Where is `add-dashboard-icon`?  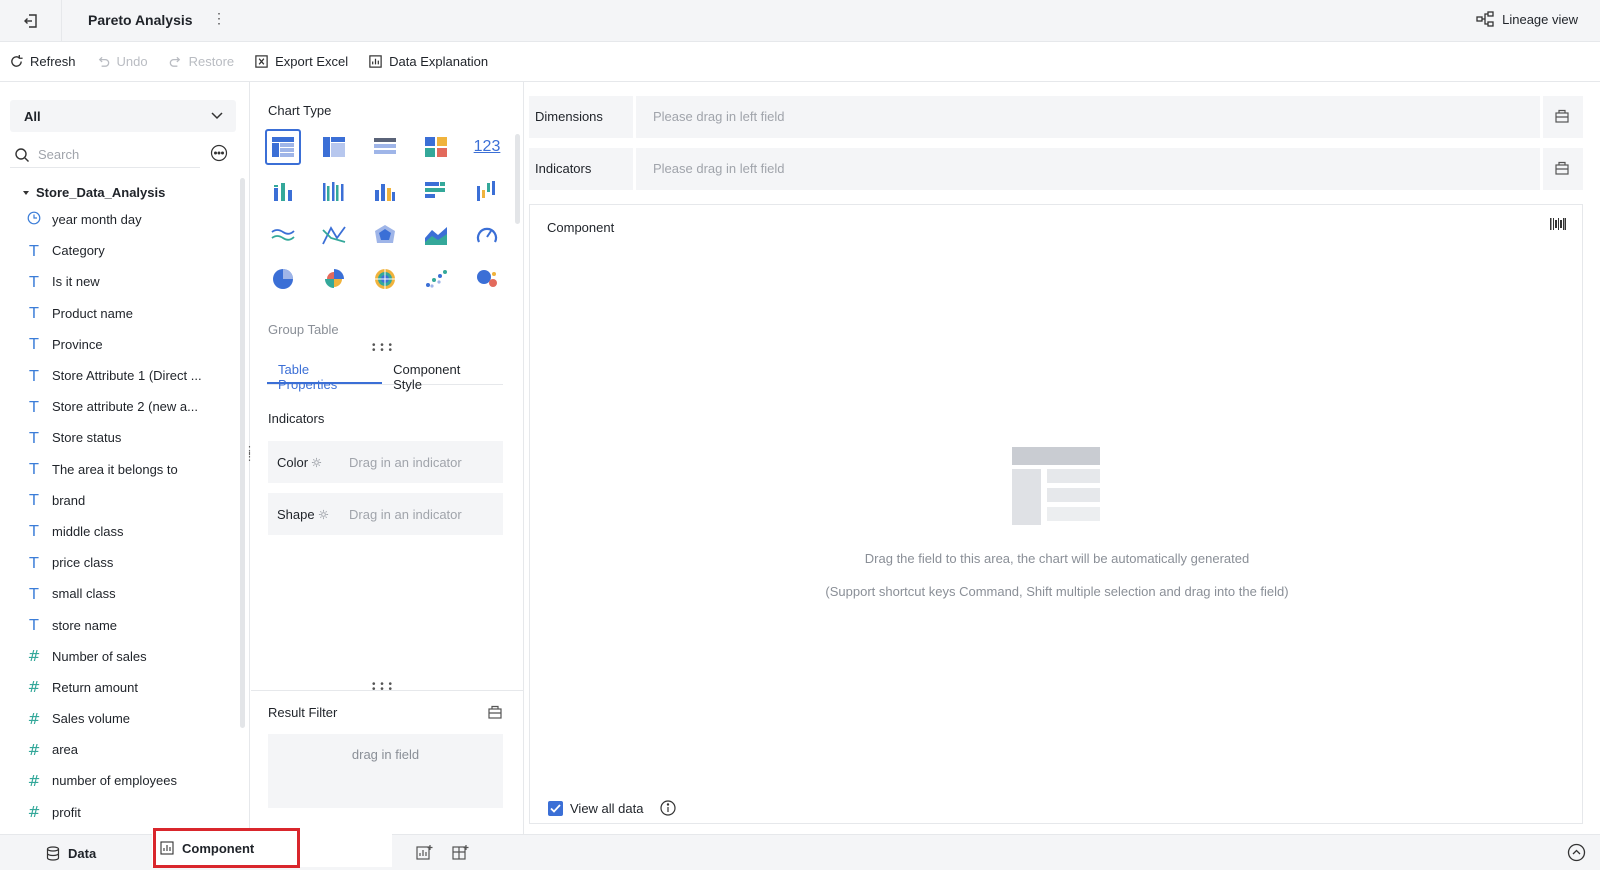
add-dashboard-icon is located at coordinates (461, 853).